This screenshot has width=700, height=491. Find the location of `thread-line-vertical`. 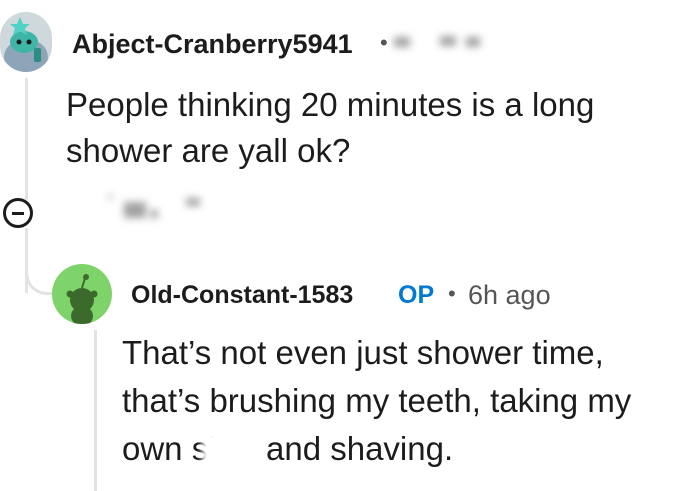

thread-line-vertical is located at coordinates (26, 139).